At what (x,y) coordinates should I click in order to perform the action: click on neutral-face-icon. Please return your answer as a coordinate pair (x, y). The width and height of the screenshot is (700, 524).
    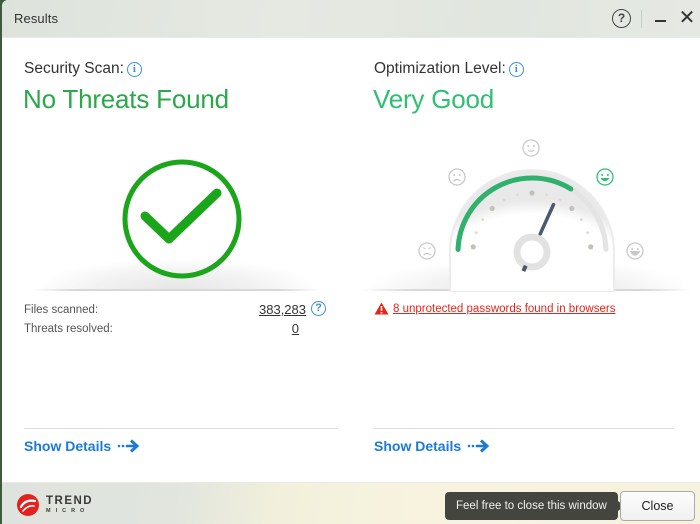
    Looking at the image, I should click on (531, 148).